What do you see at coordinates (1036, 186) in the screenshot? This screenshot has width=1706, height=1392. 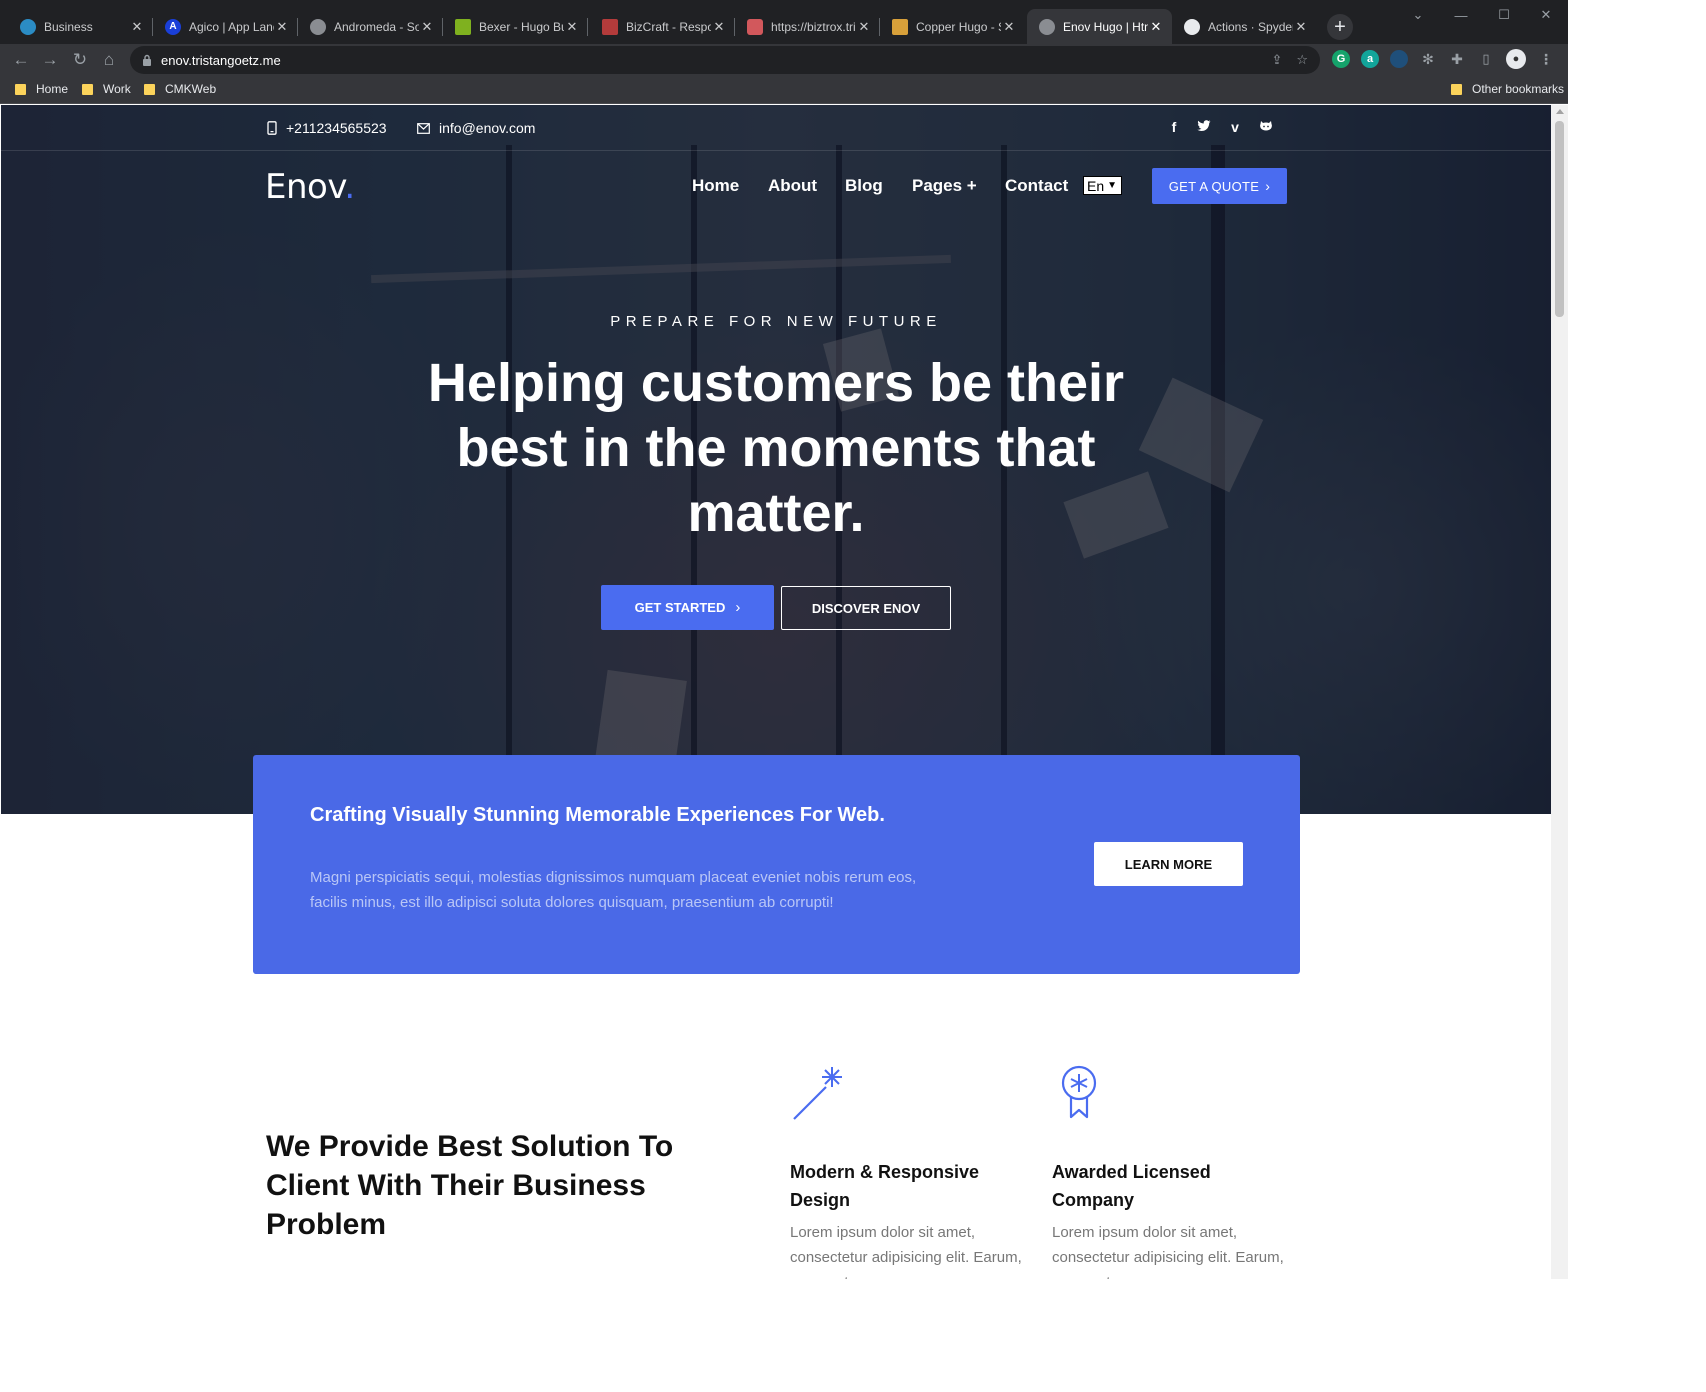 I see `nav-contact: Contact` at bounding box center [1036, 186].